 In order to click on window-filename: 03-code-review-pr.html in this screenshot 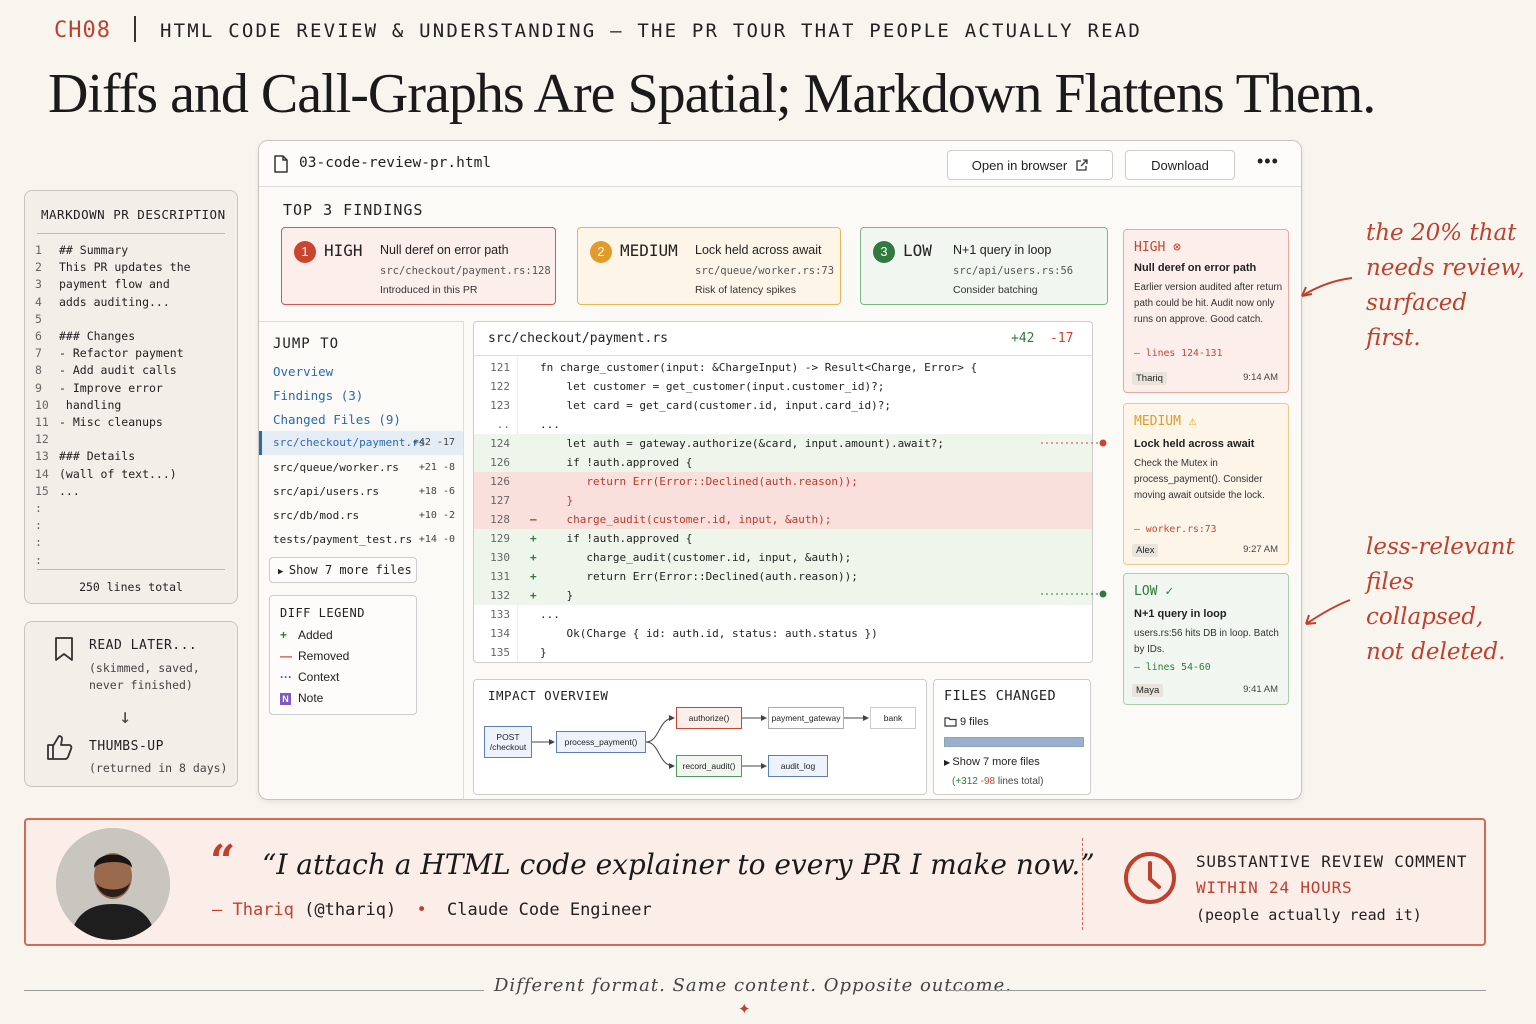, I will do `click(395, 163)`.